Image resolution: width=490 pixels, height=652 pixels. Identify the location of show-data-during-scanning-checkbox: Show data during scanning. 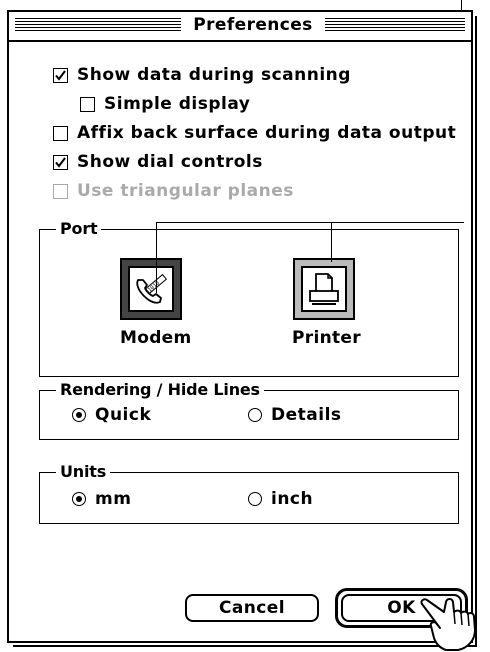
(202, 75).